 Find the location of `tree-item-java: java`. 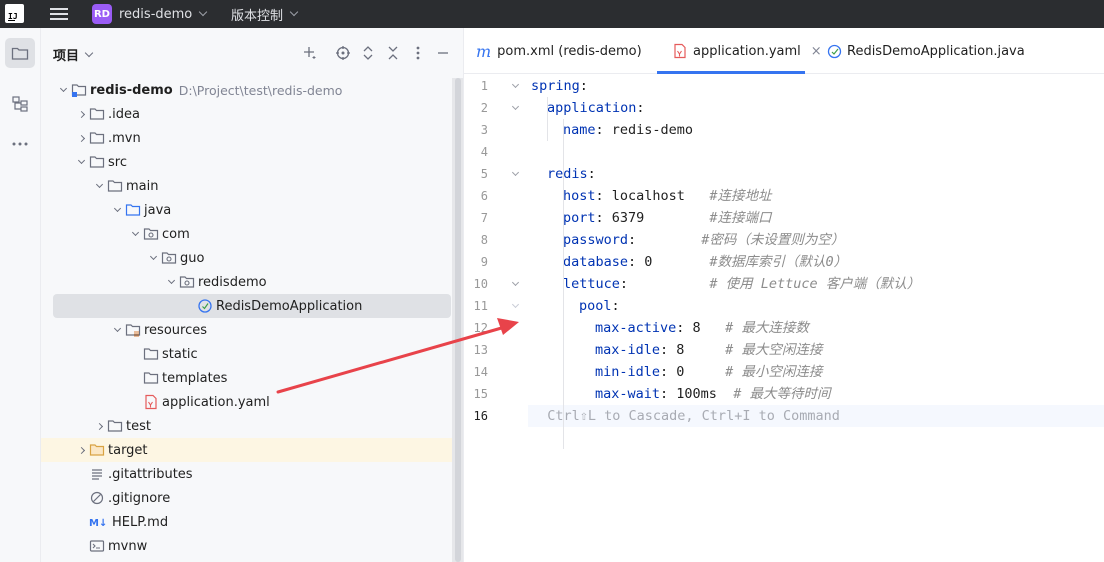

tree-item-java: java is located at coordinates (252, 210).